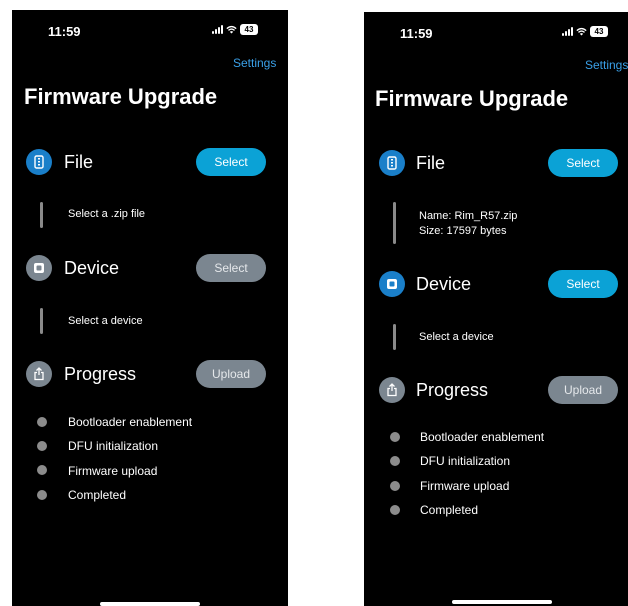 This screenshot has height=606, width=628. I want to click on file-name-text: Name: Rim_R57.zip, so click(468, 216).